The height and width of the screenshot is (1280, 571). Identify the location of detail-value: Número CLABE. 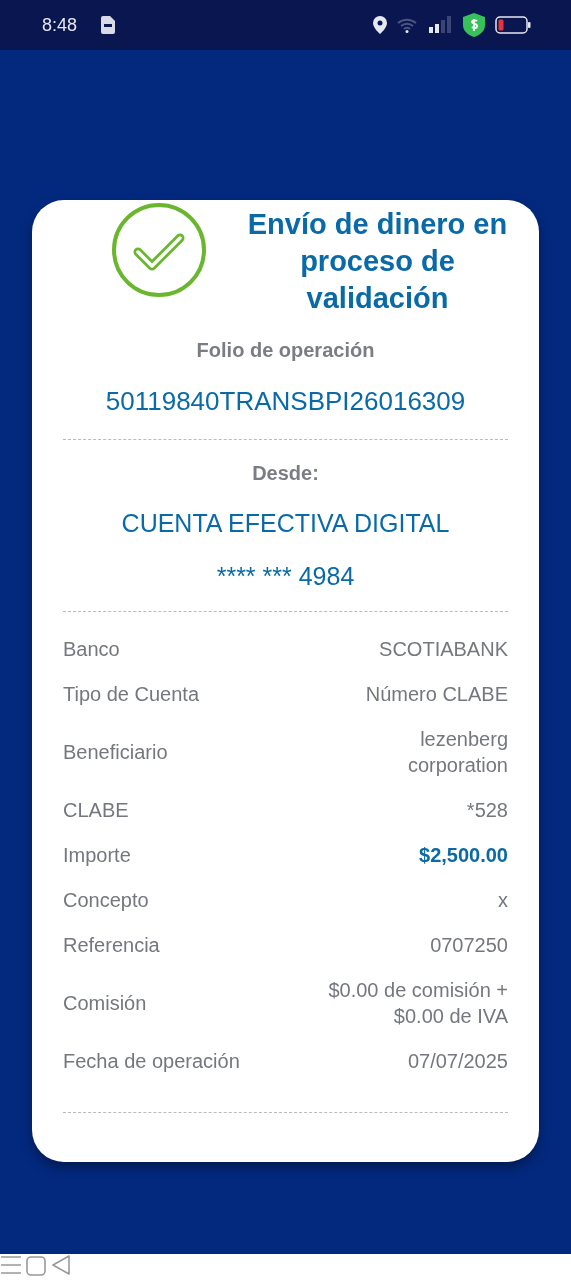
(436, 694).